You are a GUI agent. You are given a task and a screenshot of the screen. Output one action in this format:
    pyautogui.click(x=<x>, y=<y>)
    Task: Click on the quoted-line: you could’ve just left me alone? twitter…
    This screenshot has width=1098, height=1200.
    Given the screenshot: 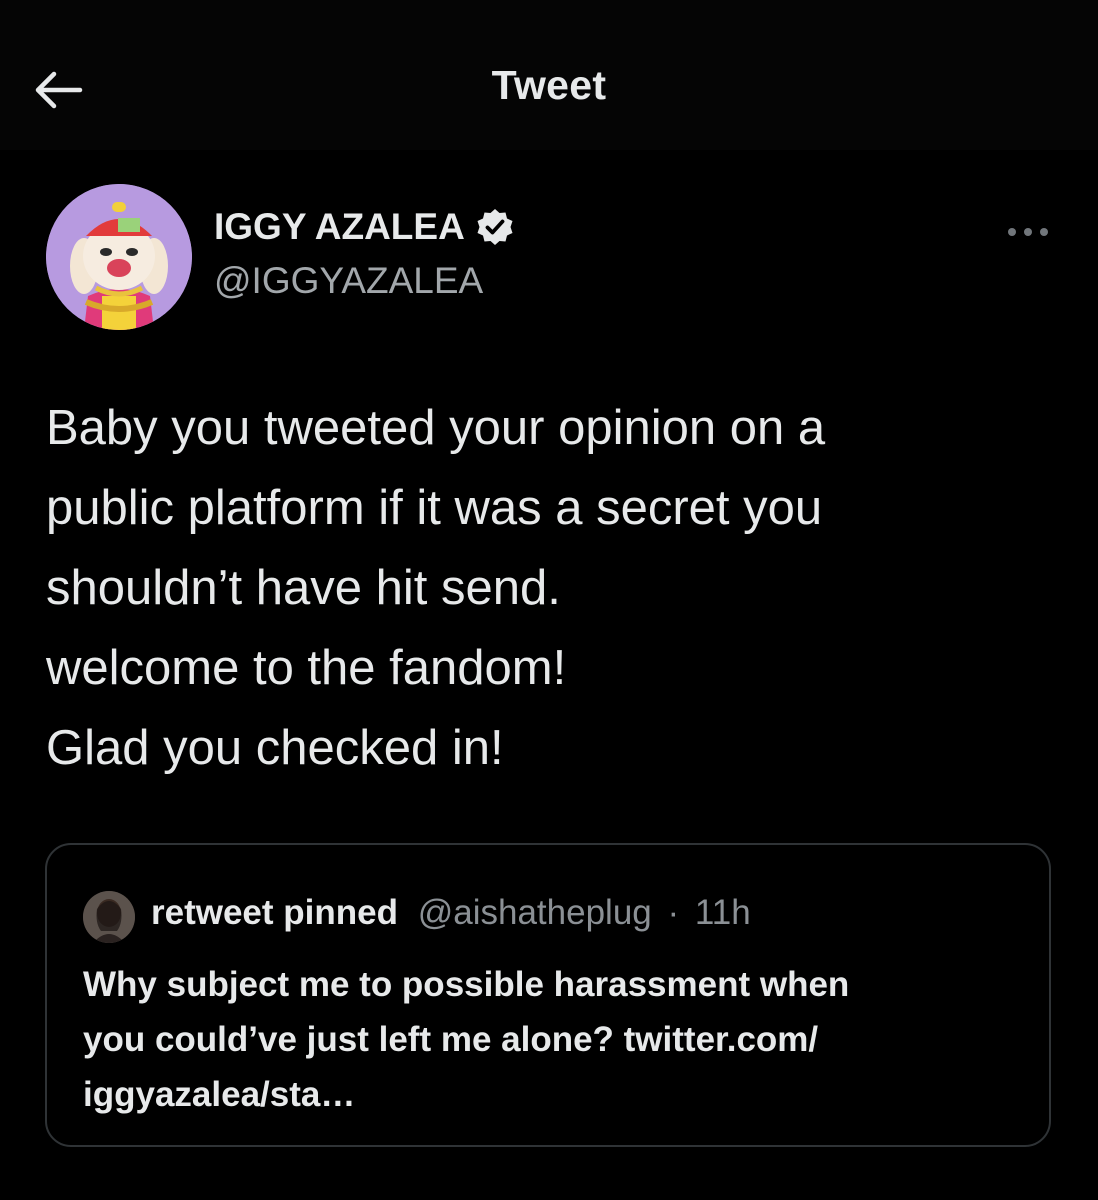 What is the action you would take?
    pyautogui.click(x=451, y=1039)
    